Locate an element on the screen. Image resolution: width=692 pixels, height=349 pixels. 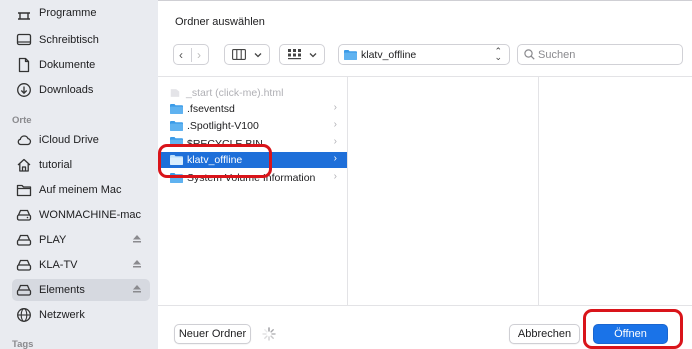
sidebar-item-label: Auf meinem Mac is located at coordinates (80, 190).